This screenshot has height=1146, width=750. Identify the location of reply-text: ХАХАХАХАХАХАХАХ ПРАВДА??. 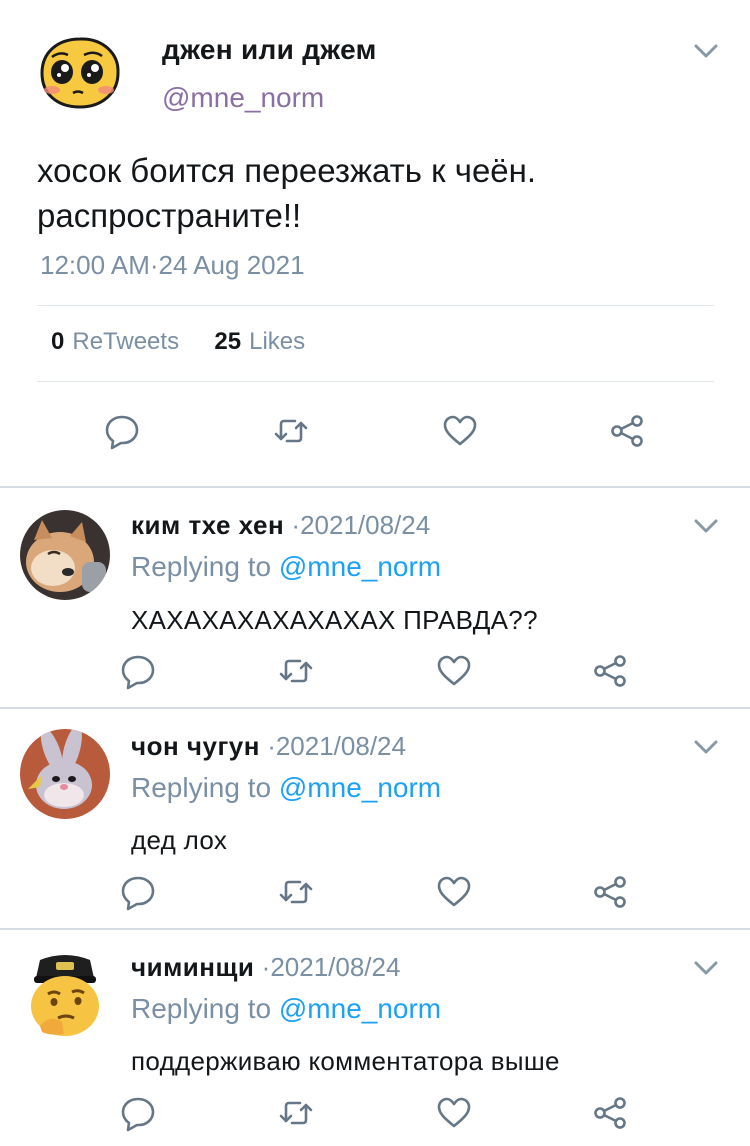
(334, 620).